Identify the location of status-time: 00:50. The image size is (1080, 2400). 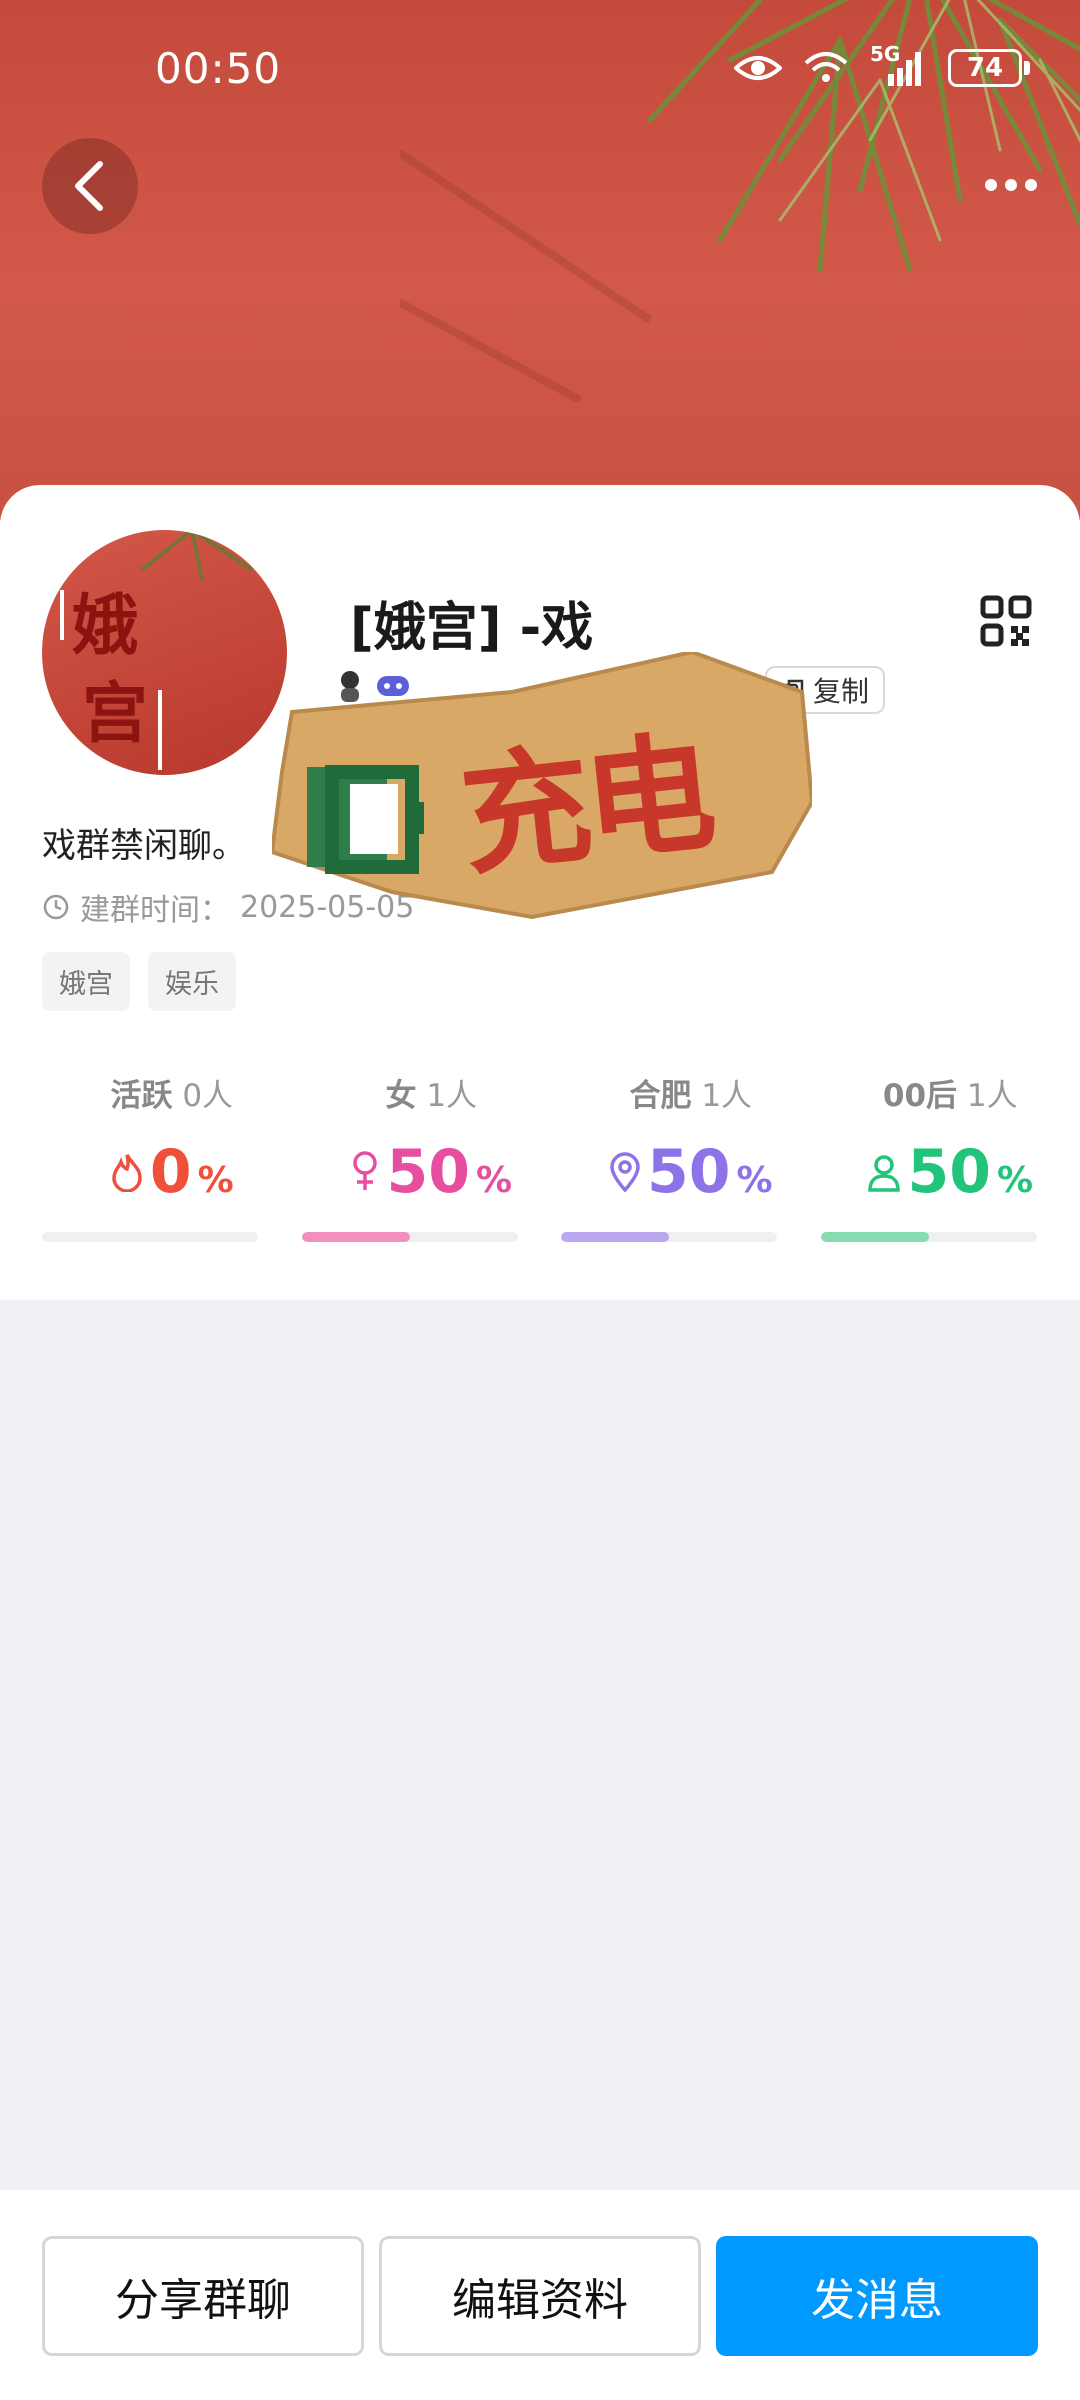
(218, 68).